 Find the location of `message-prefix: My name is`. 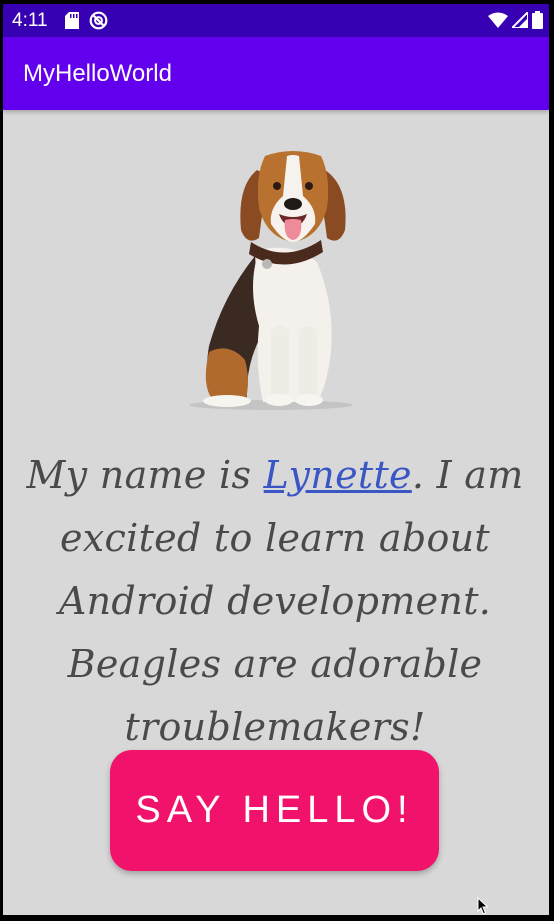

message-prefix: My name is is located at coordinates (145, 475).